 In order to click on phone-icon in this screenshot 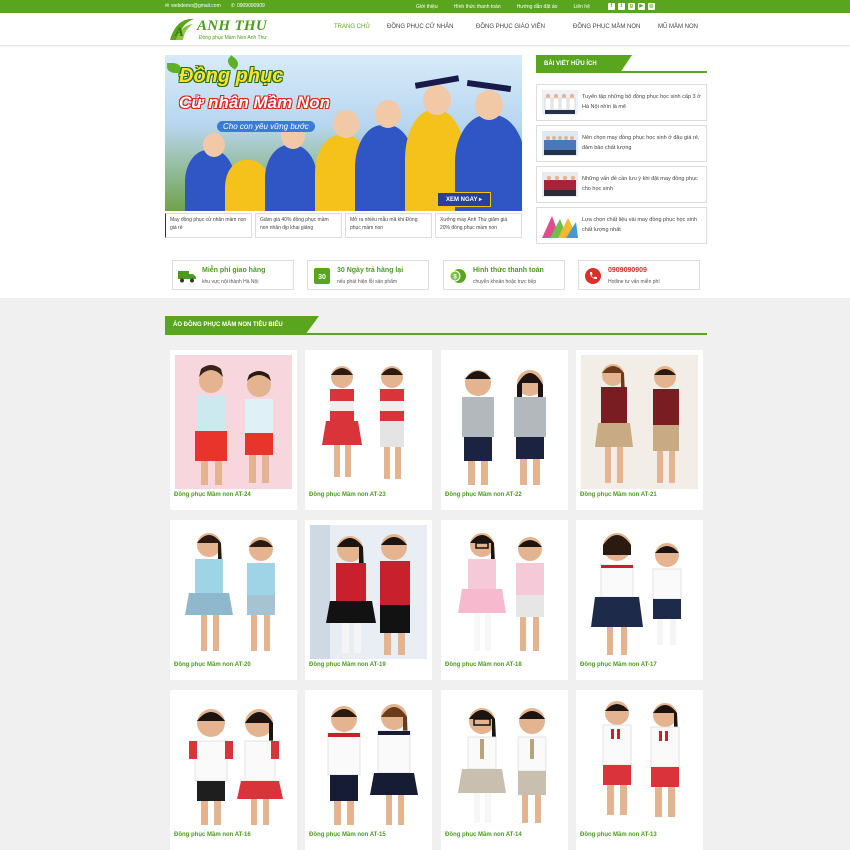, I will do `click(593, 275)`.